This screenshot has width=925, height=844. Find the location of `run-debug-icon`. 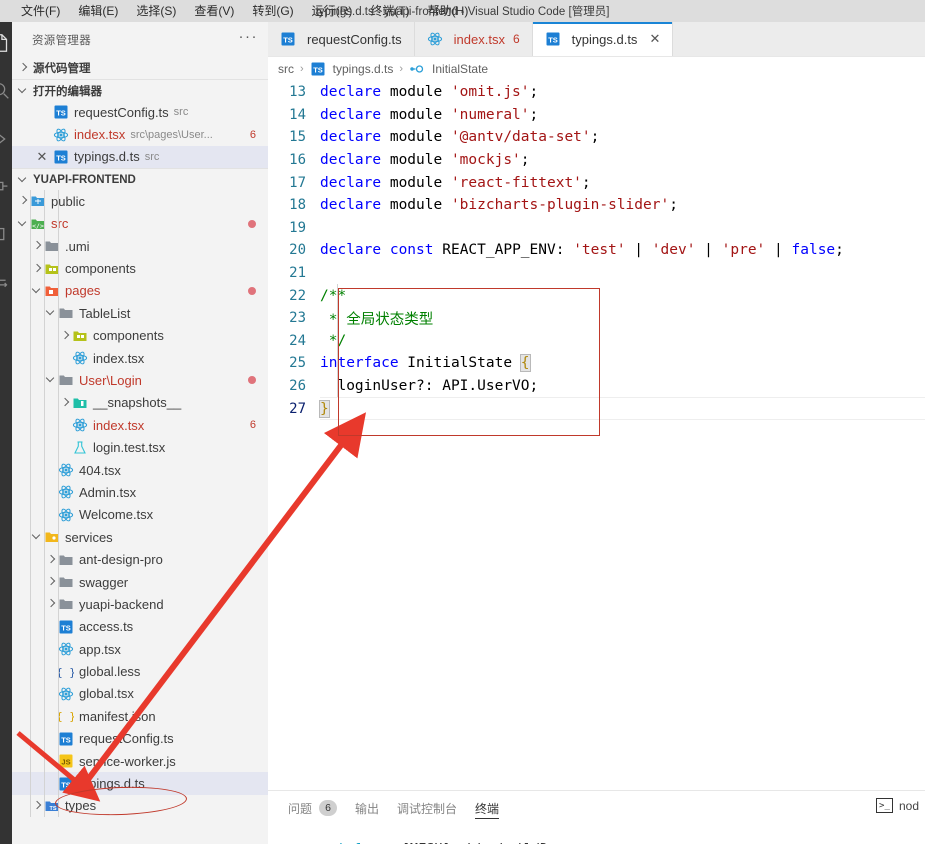

run-debug-icon is located at coordinates (6, 187).